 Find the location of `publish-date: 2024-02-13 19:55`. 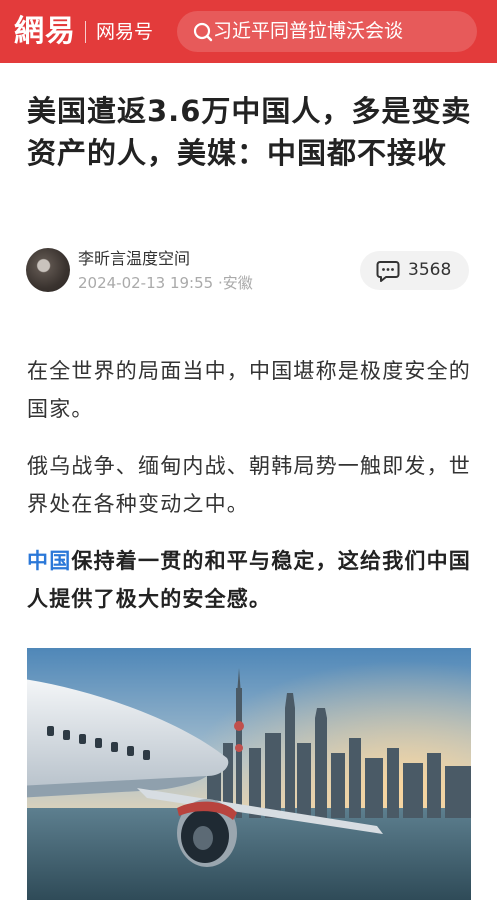

publish-date: 2024-02-13 19:55 is located at coordinates (146, 283).